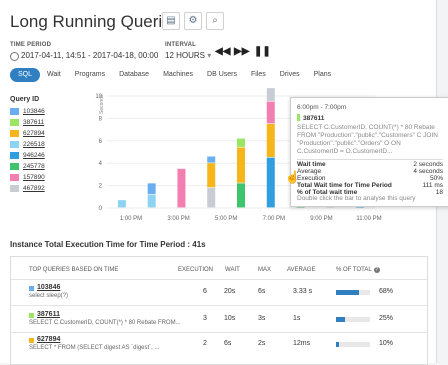 This screenshot has width=448, height=365. What do you see at coordinates (215, 21) in the screenshot?
I see `search-icon: ⌕` at bounding box center [215, 21].